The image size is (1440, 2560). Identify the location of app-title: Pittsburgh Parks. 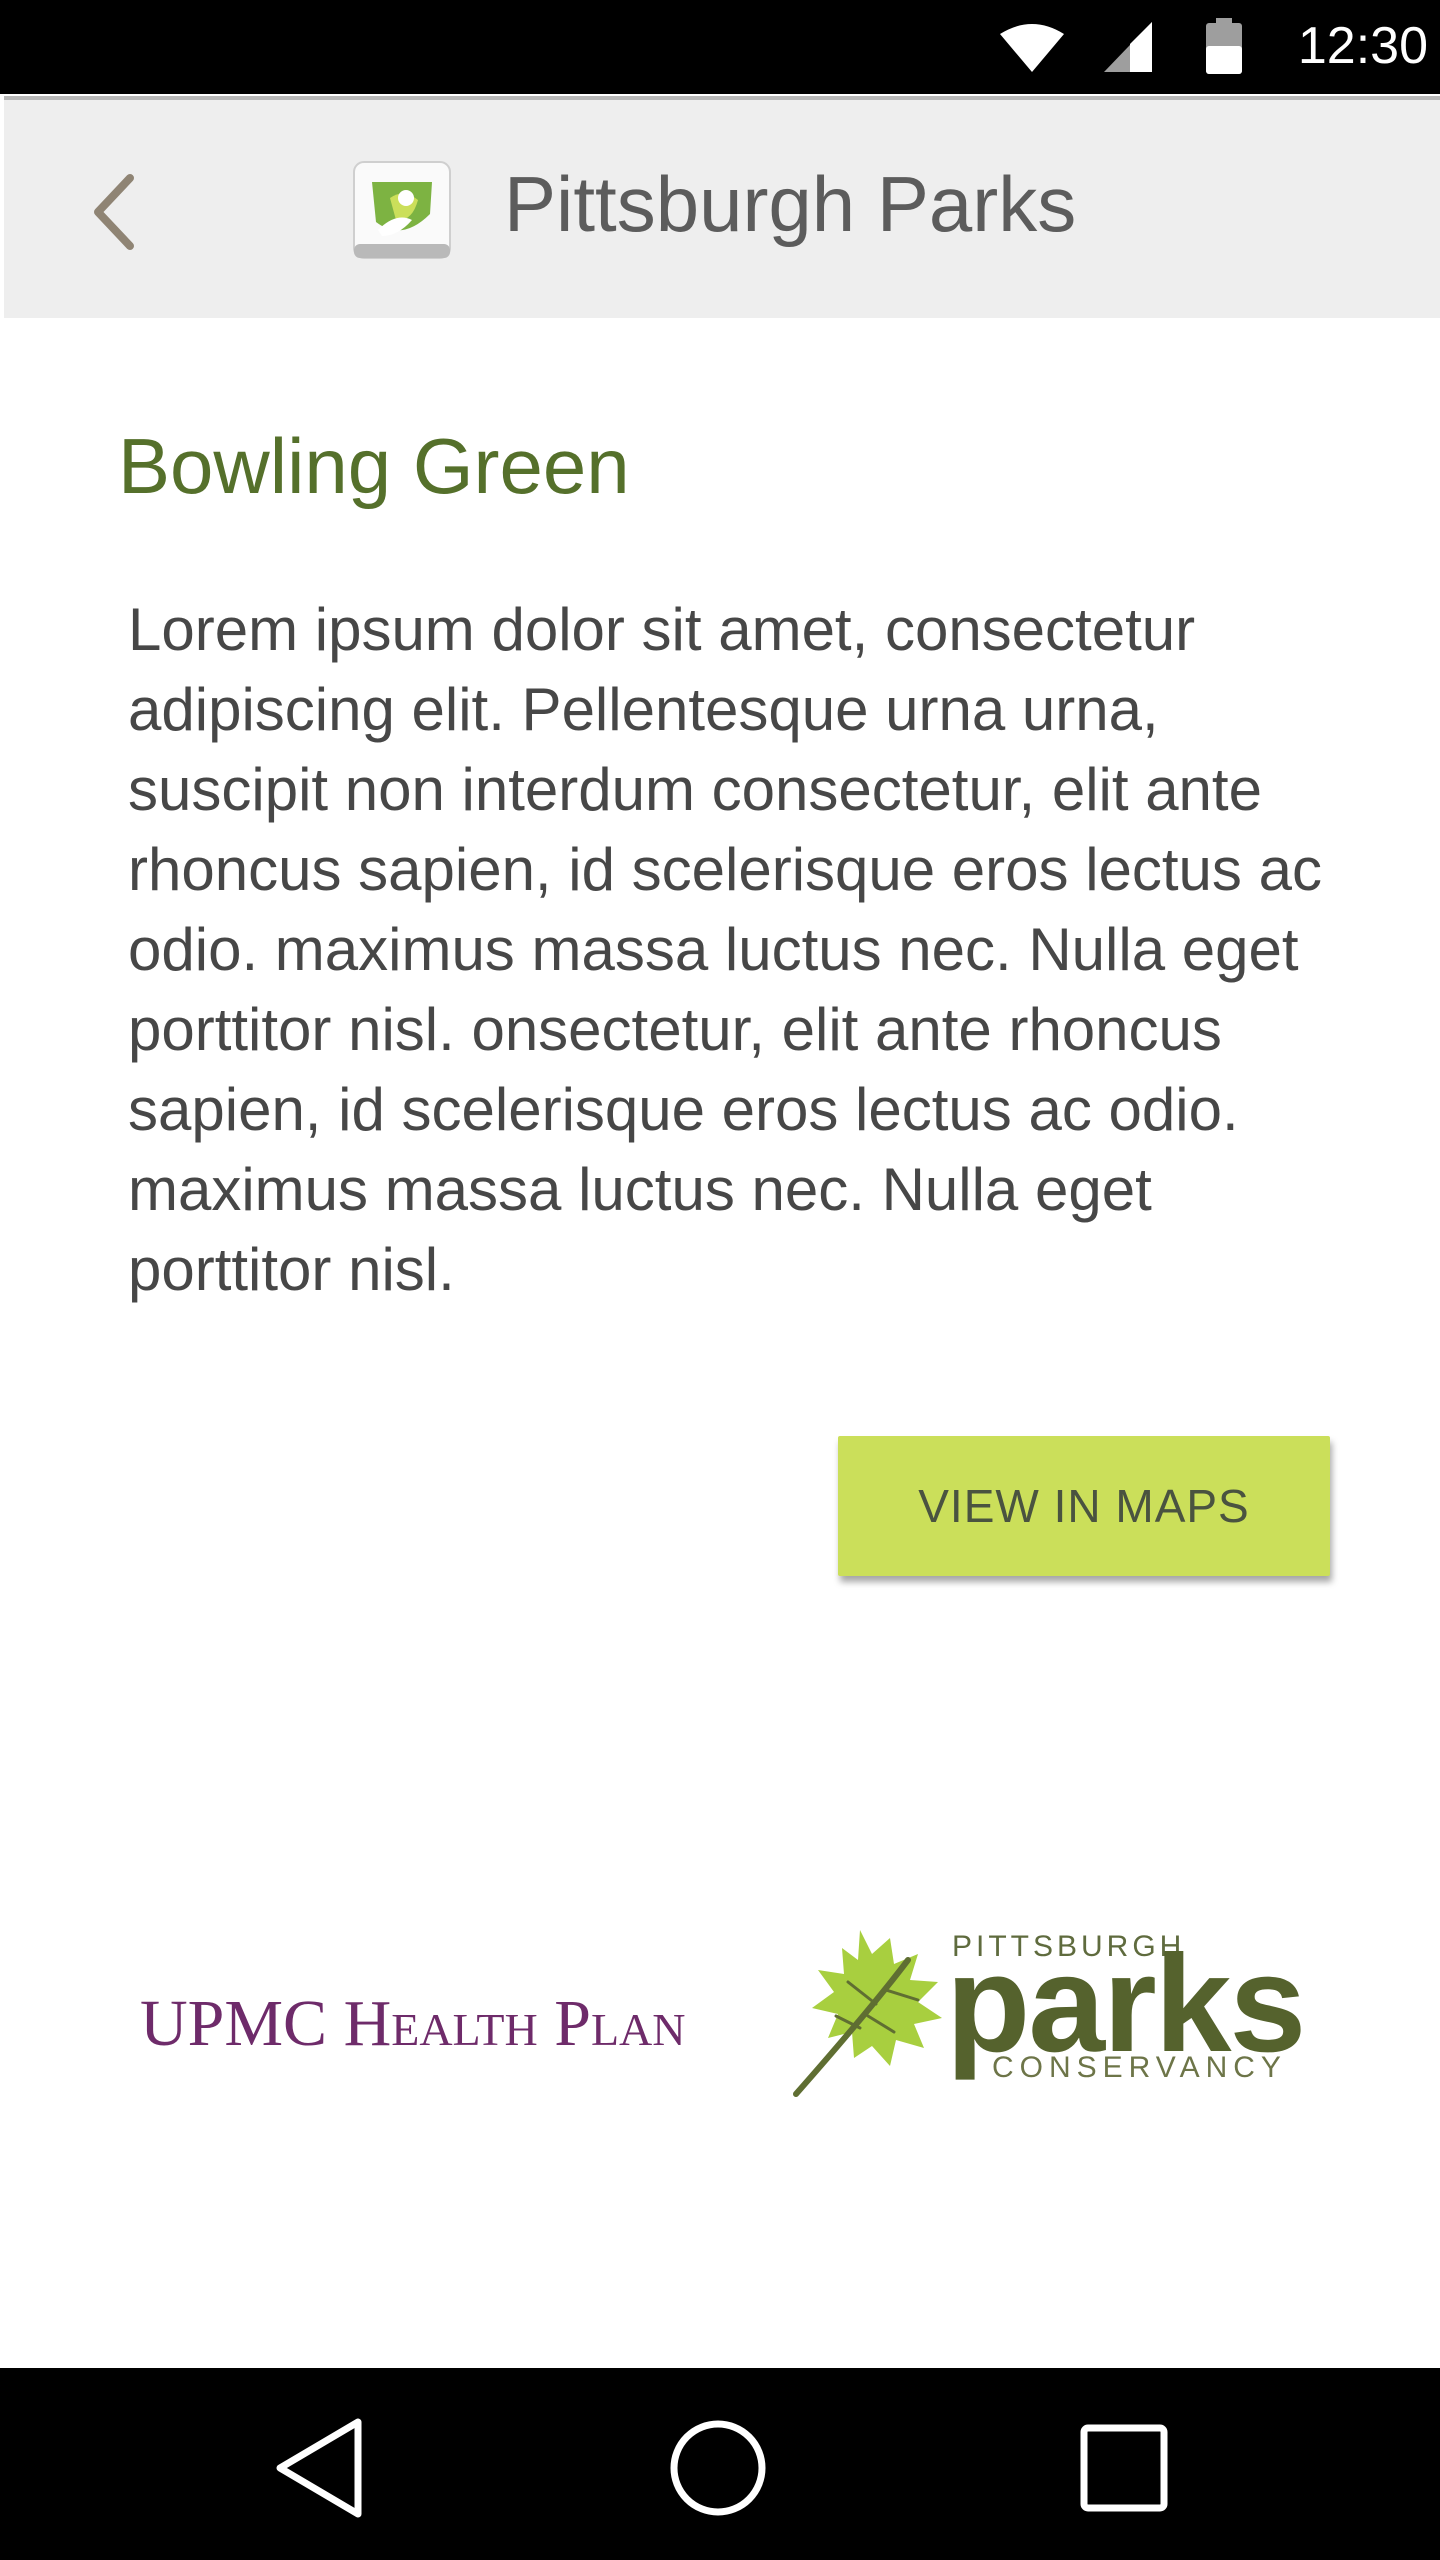
(790, 204).